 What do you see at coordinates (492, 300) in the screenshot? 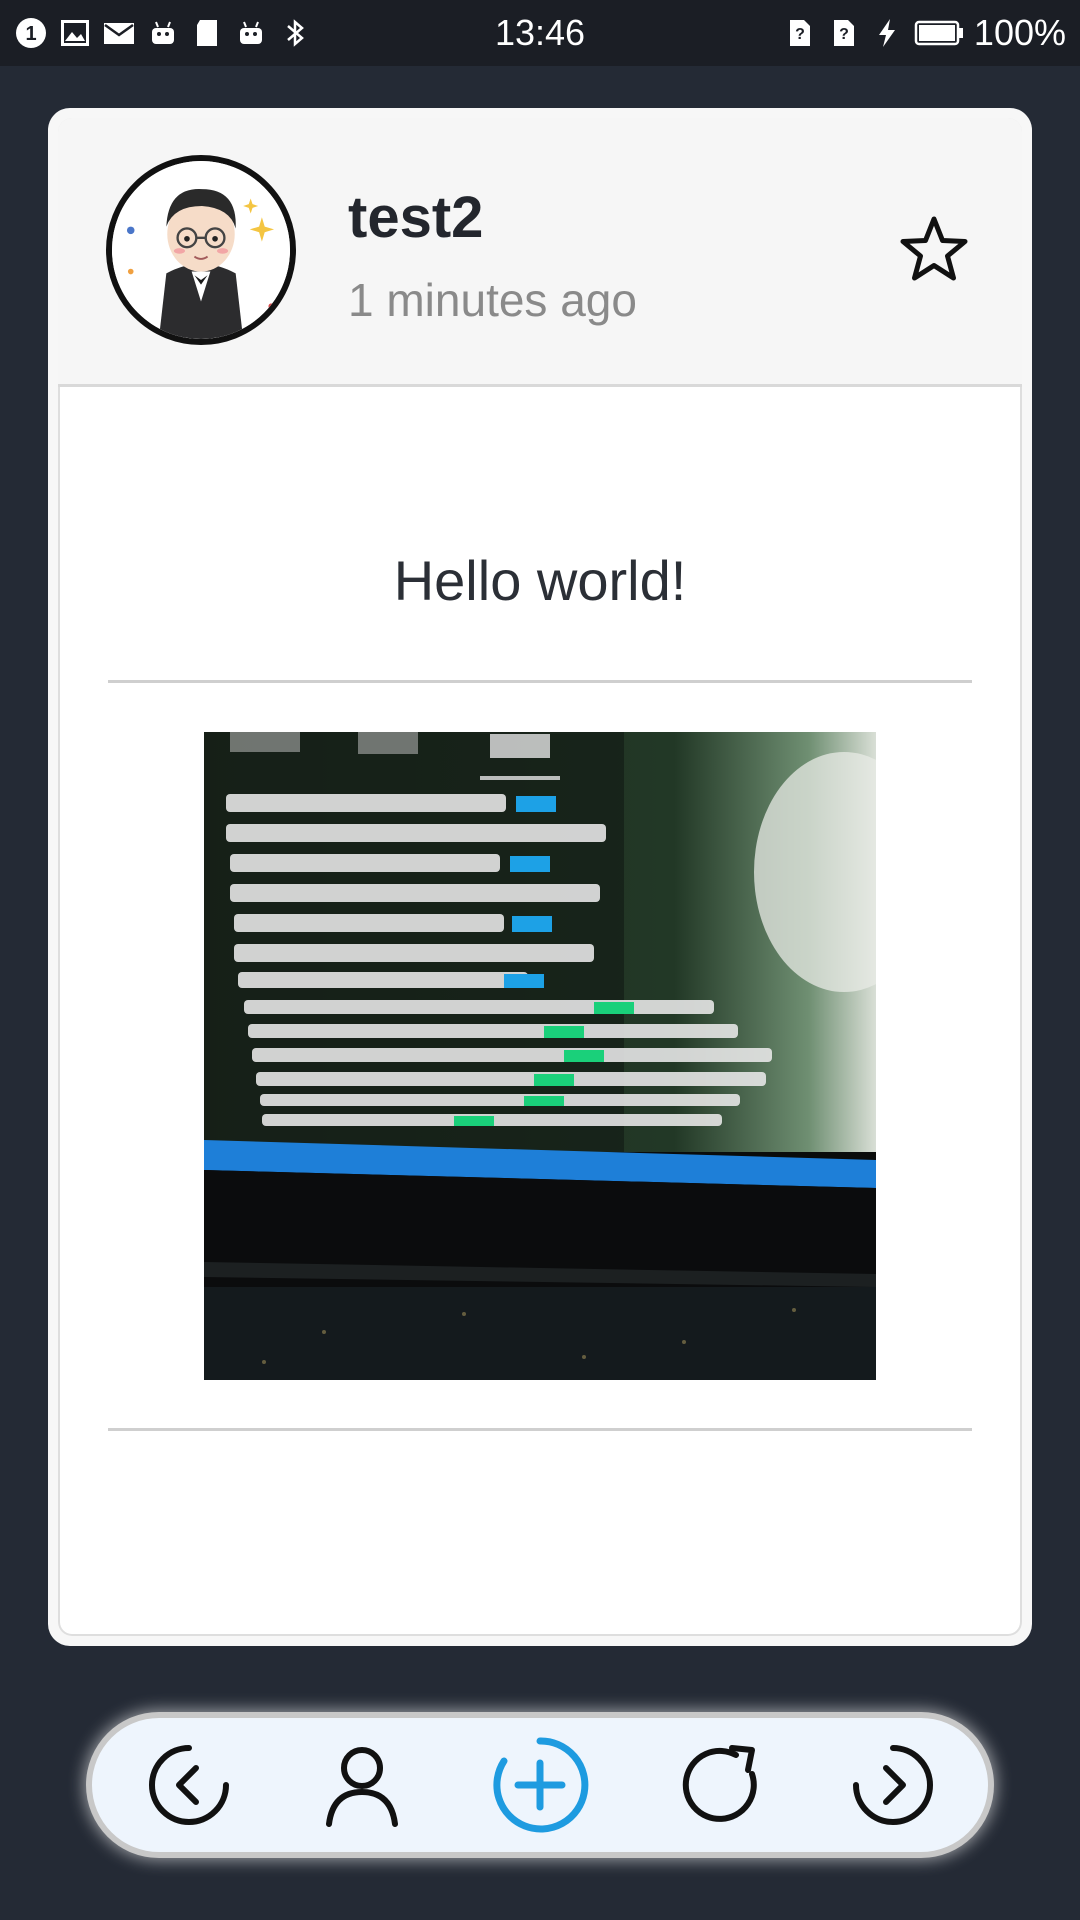
I see `post-timestamp: 1 minutes ago` at bounding box center [492, 300].